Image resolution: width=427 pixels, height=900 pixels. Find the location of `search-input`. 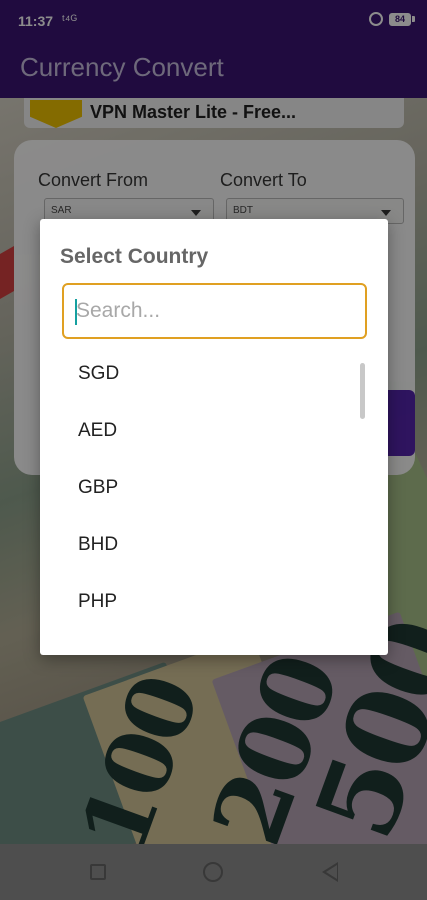

search-input is located at coordinates (216, 311).